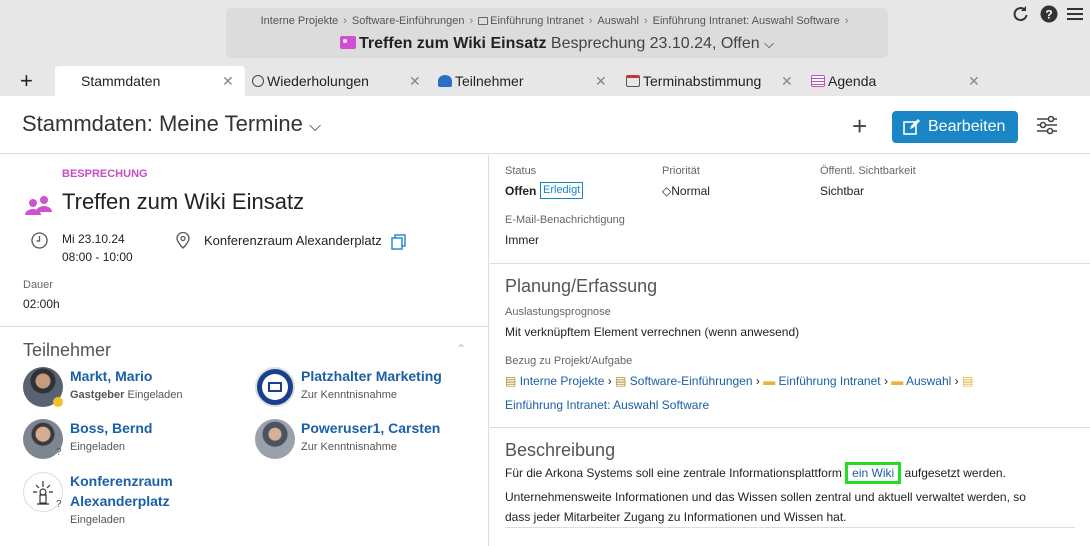 The image size is (1090, 546). I want to click on participant-name: Platzhalter Marketing, so click(371, 376).